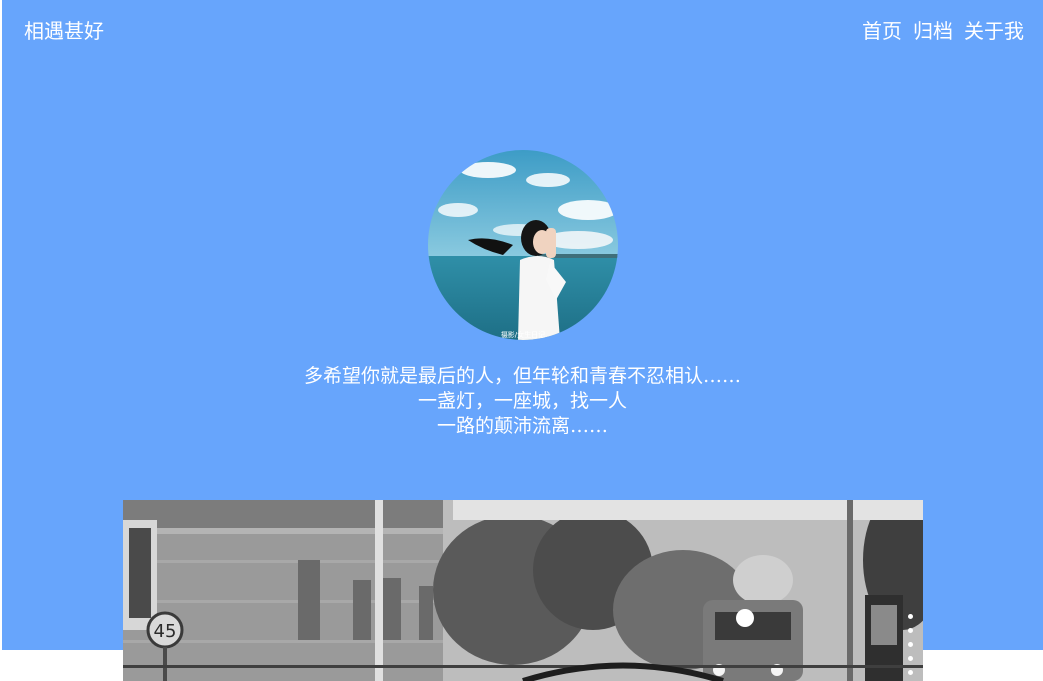 The height and width of the screenshot is (681, 1043). Describe the element at coordinates (882, 31) in the screenshot. I see `nav-home-link: 首页` at that location.